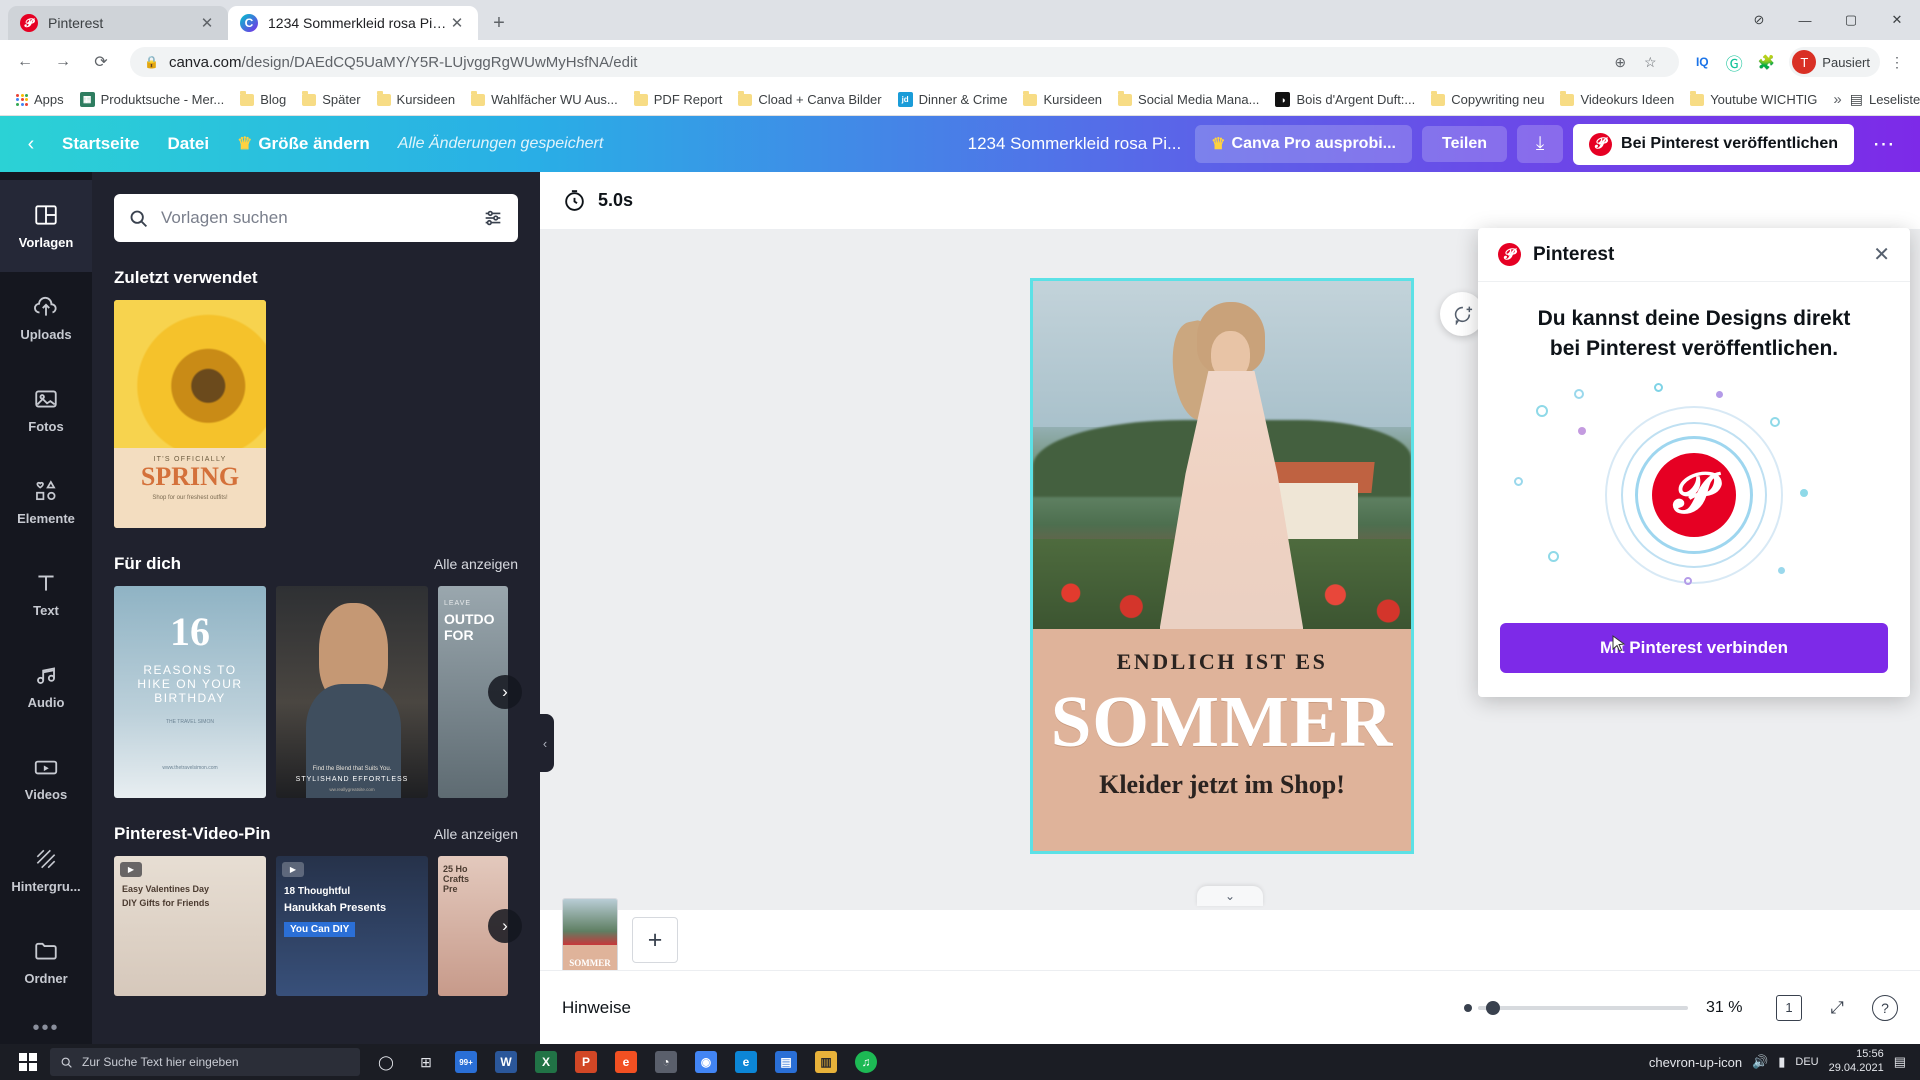 The height and width of the screenshot is (1080, 1920). I want to click on reload-icon: ⟳, so click(101, 62).